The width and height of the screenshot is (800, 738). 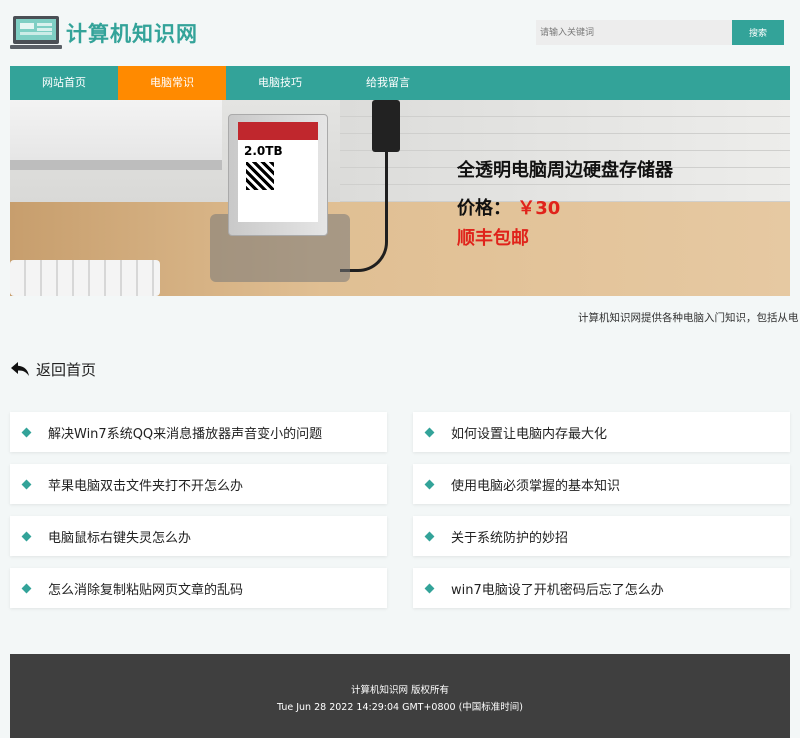 What do you see at coordinates (278, 131) in the screenshot?
I see `banner-drive-brand-strip` at bounding box center [278, 131].